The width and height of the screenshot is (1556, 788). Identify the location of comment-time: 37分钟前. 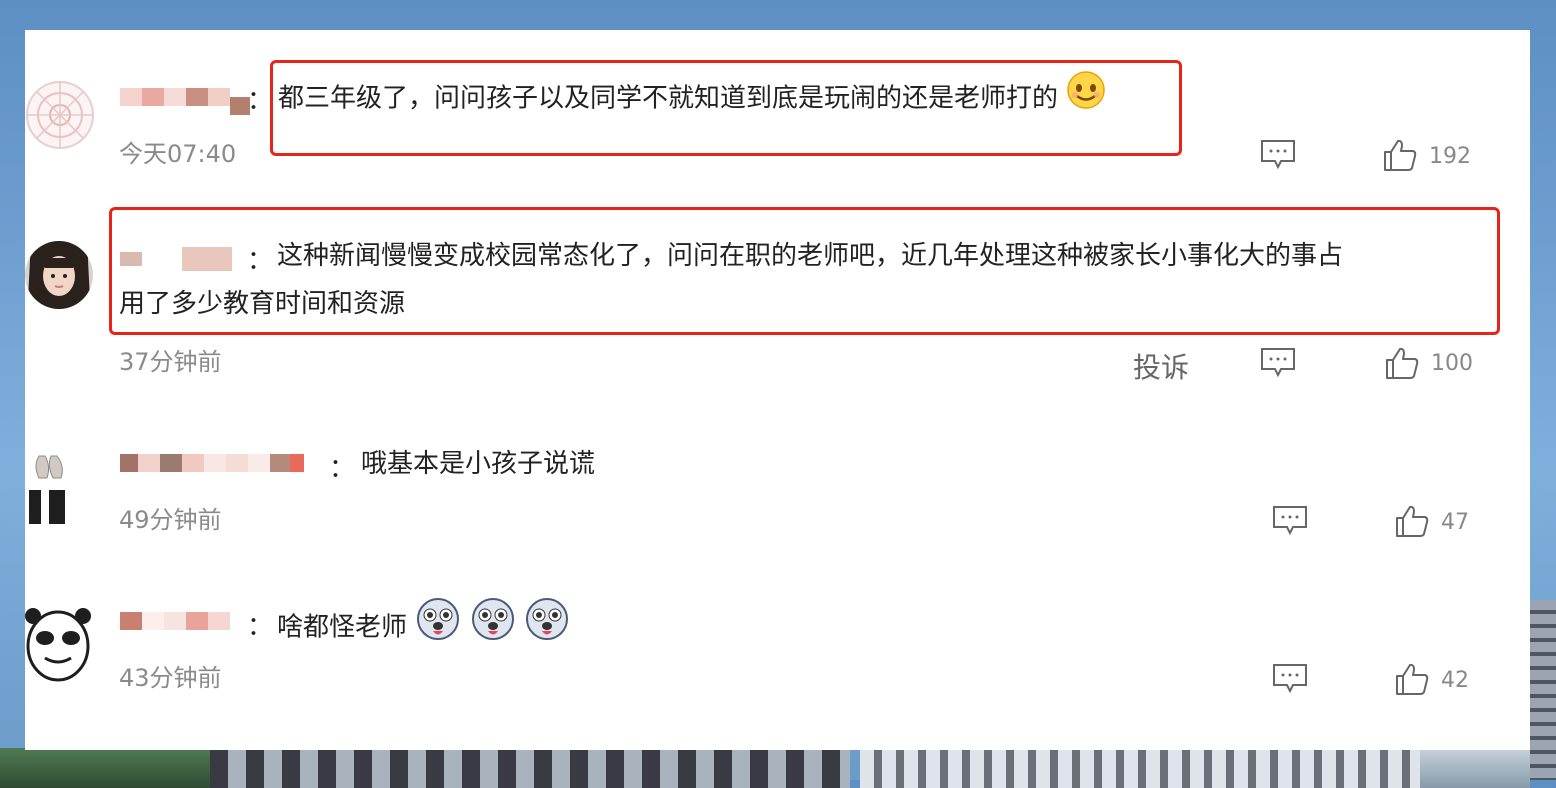
(170, 362).